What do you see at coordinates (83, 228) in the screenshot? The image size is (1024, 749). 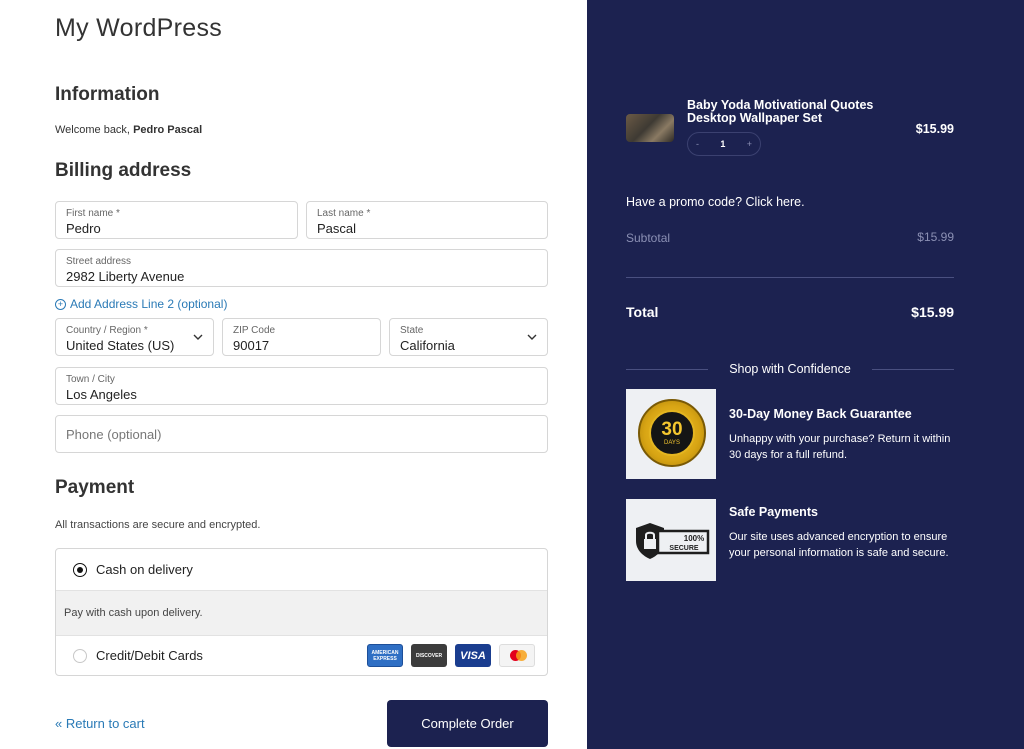 I see `first-name-value: Pedro` at bounding box center [83, 228].